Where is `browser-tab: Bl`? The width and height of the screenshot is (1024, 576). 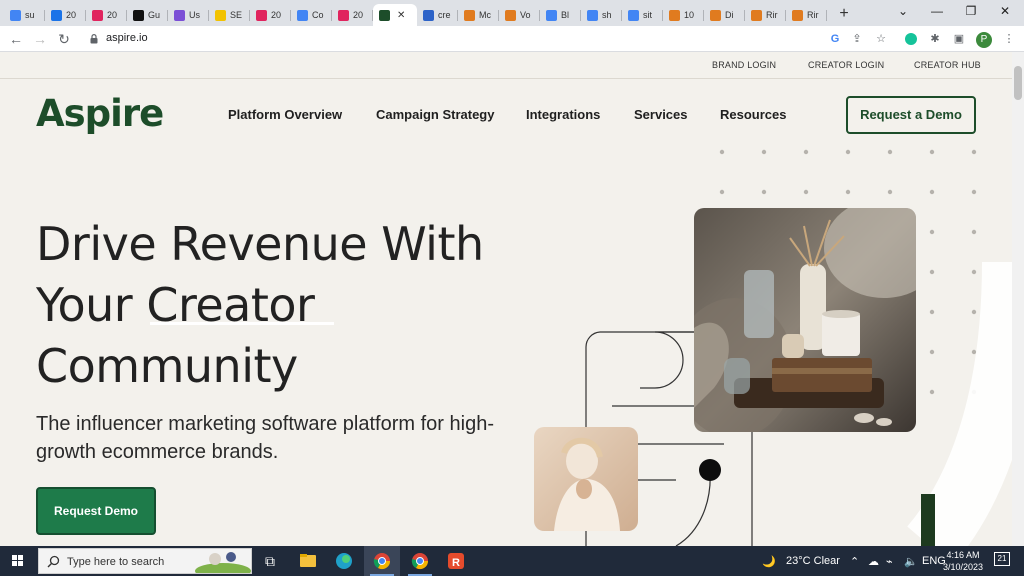
browser-tab: Bl is located at coordinates (560, 15).